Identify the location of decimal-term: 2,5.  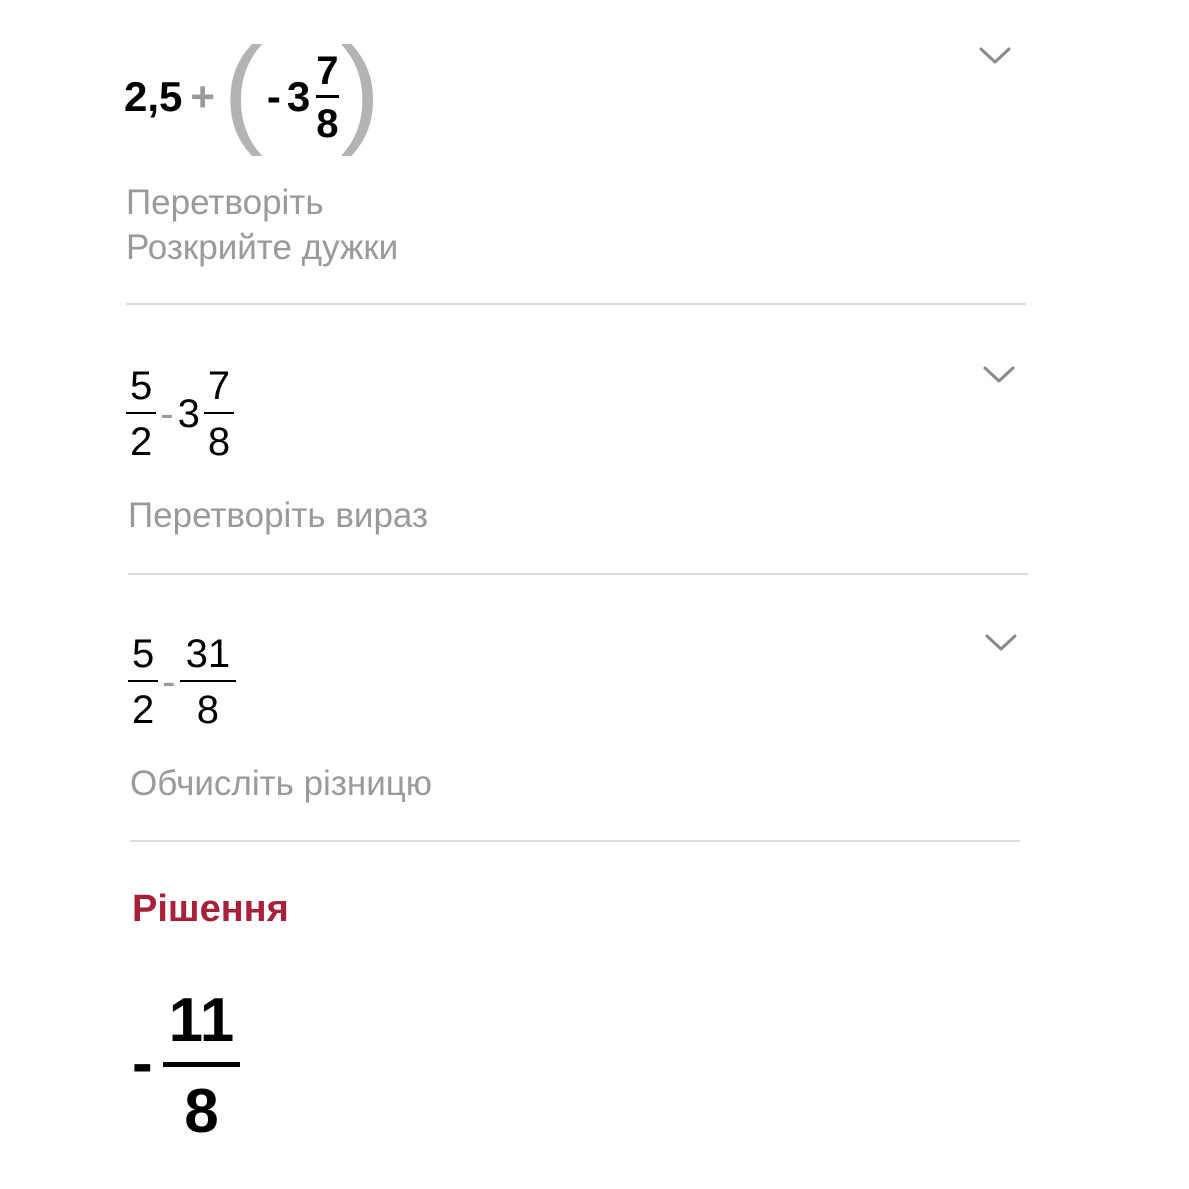
(153, 96).